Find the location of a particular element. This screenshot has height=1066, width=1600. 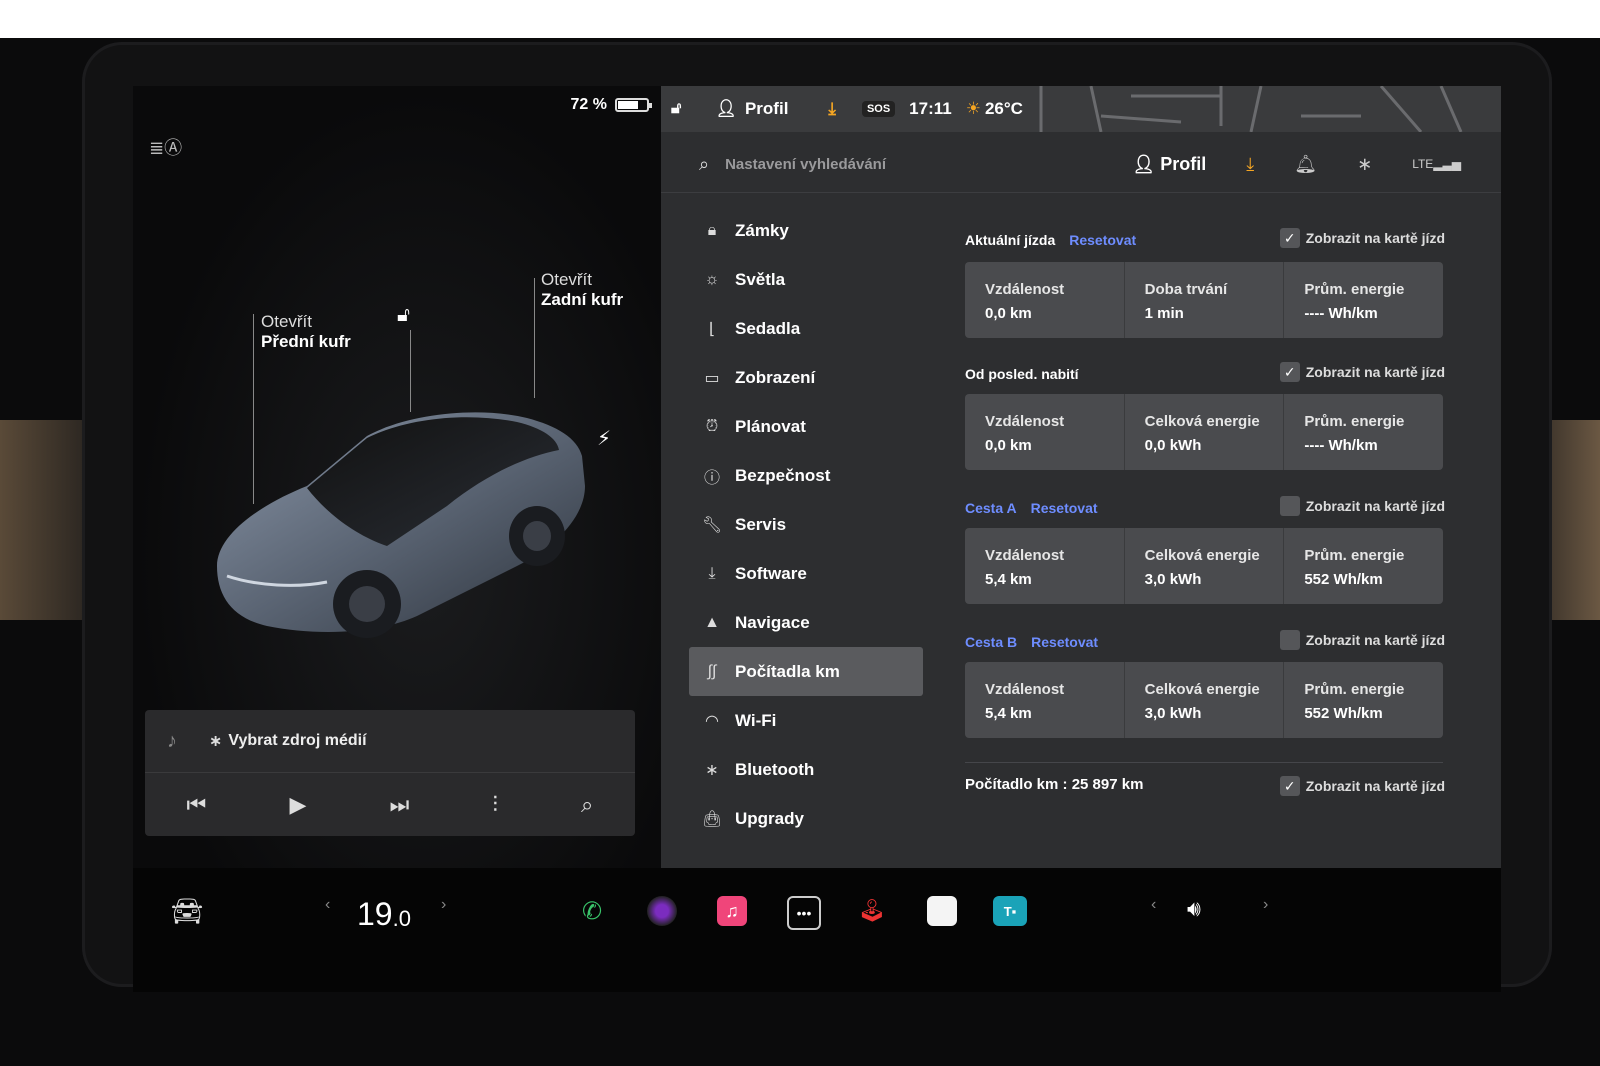

sos-button: SOS is located at coordinates (878, 109).